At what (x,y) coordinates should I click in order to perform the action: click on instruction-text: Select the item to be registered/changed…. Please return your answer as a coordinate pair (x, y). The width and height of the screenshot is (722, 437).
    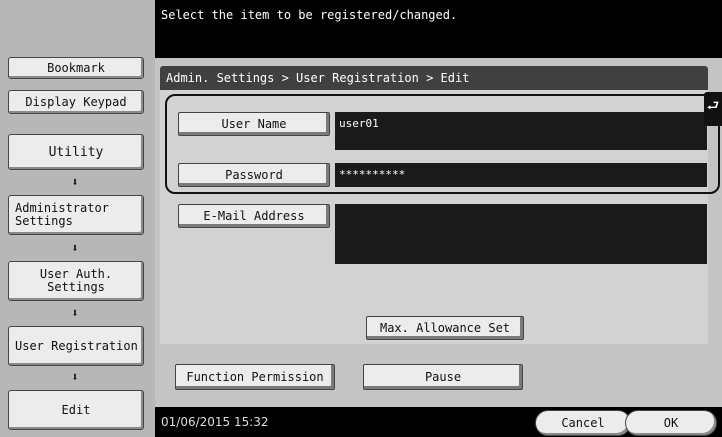
    Looking at the image, I should click on (309, 15).